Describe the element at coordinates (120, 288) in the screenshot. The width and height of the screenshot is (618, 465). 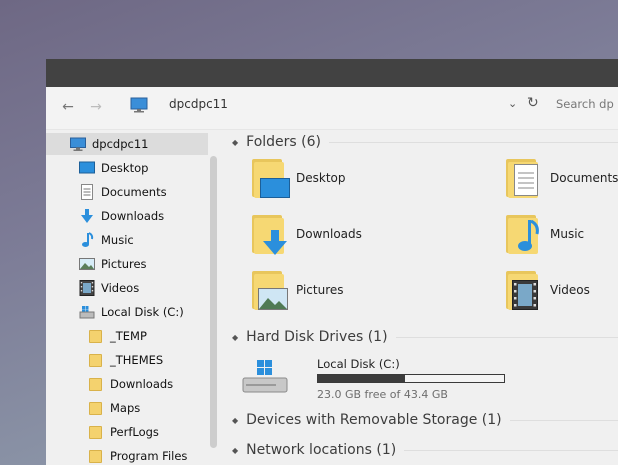
I see `sidebar-item-label: Videos` at that location.